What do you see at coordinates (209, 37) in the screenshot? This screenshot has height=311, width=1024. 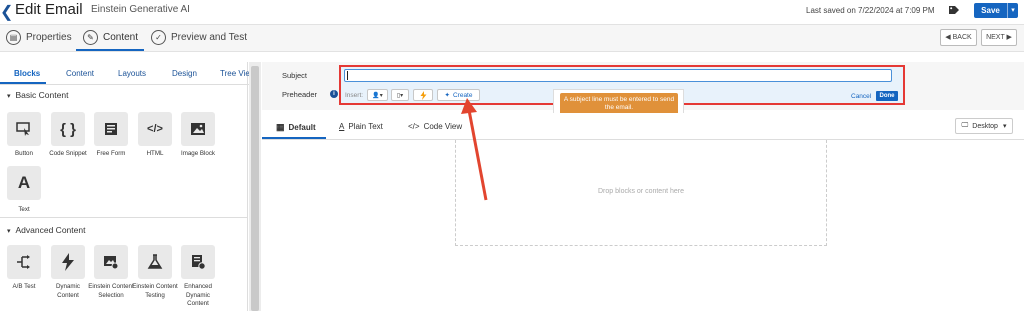 I see `step-label: Preview and Test` at bounding box center [209, 37].